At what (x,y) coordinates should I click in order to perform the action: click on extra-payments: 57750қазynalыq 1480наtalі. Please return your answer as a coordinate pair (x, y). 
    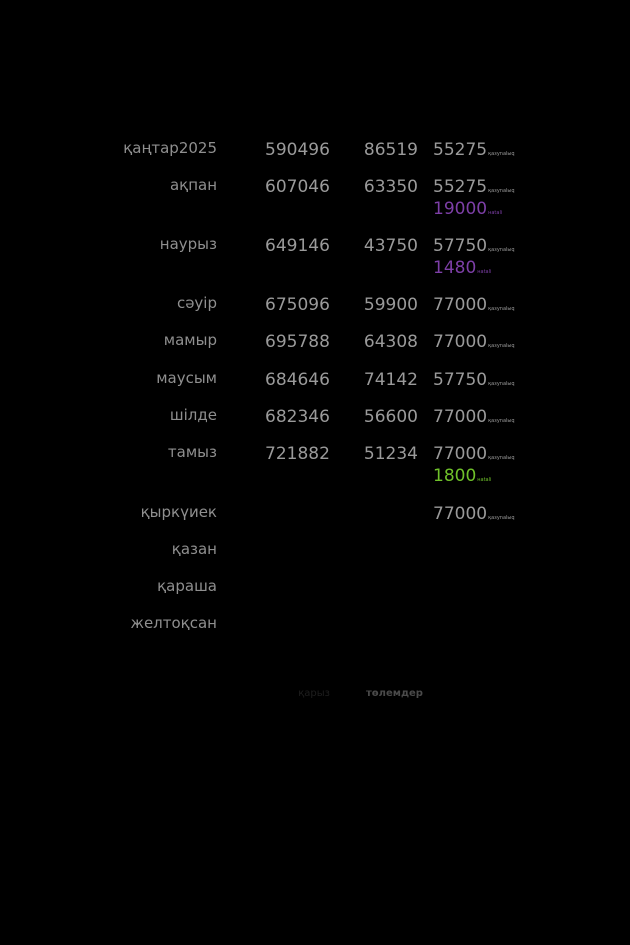
    Looking at the image, I should click on (474, 258).